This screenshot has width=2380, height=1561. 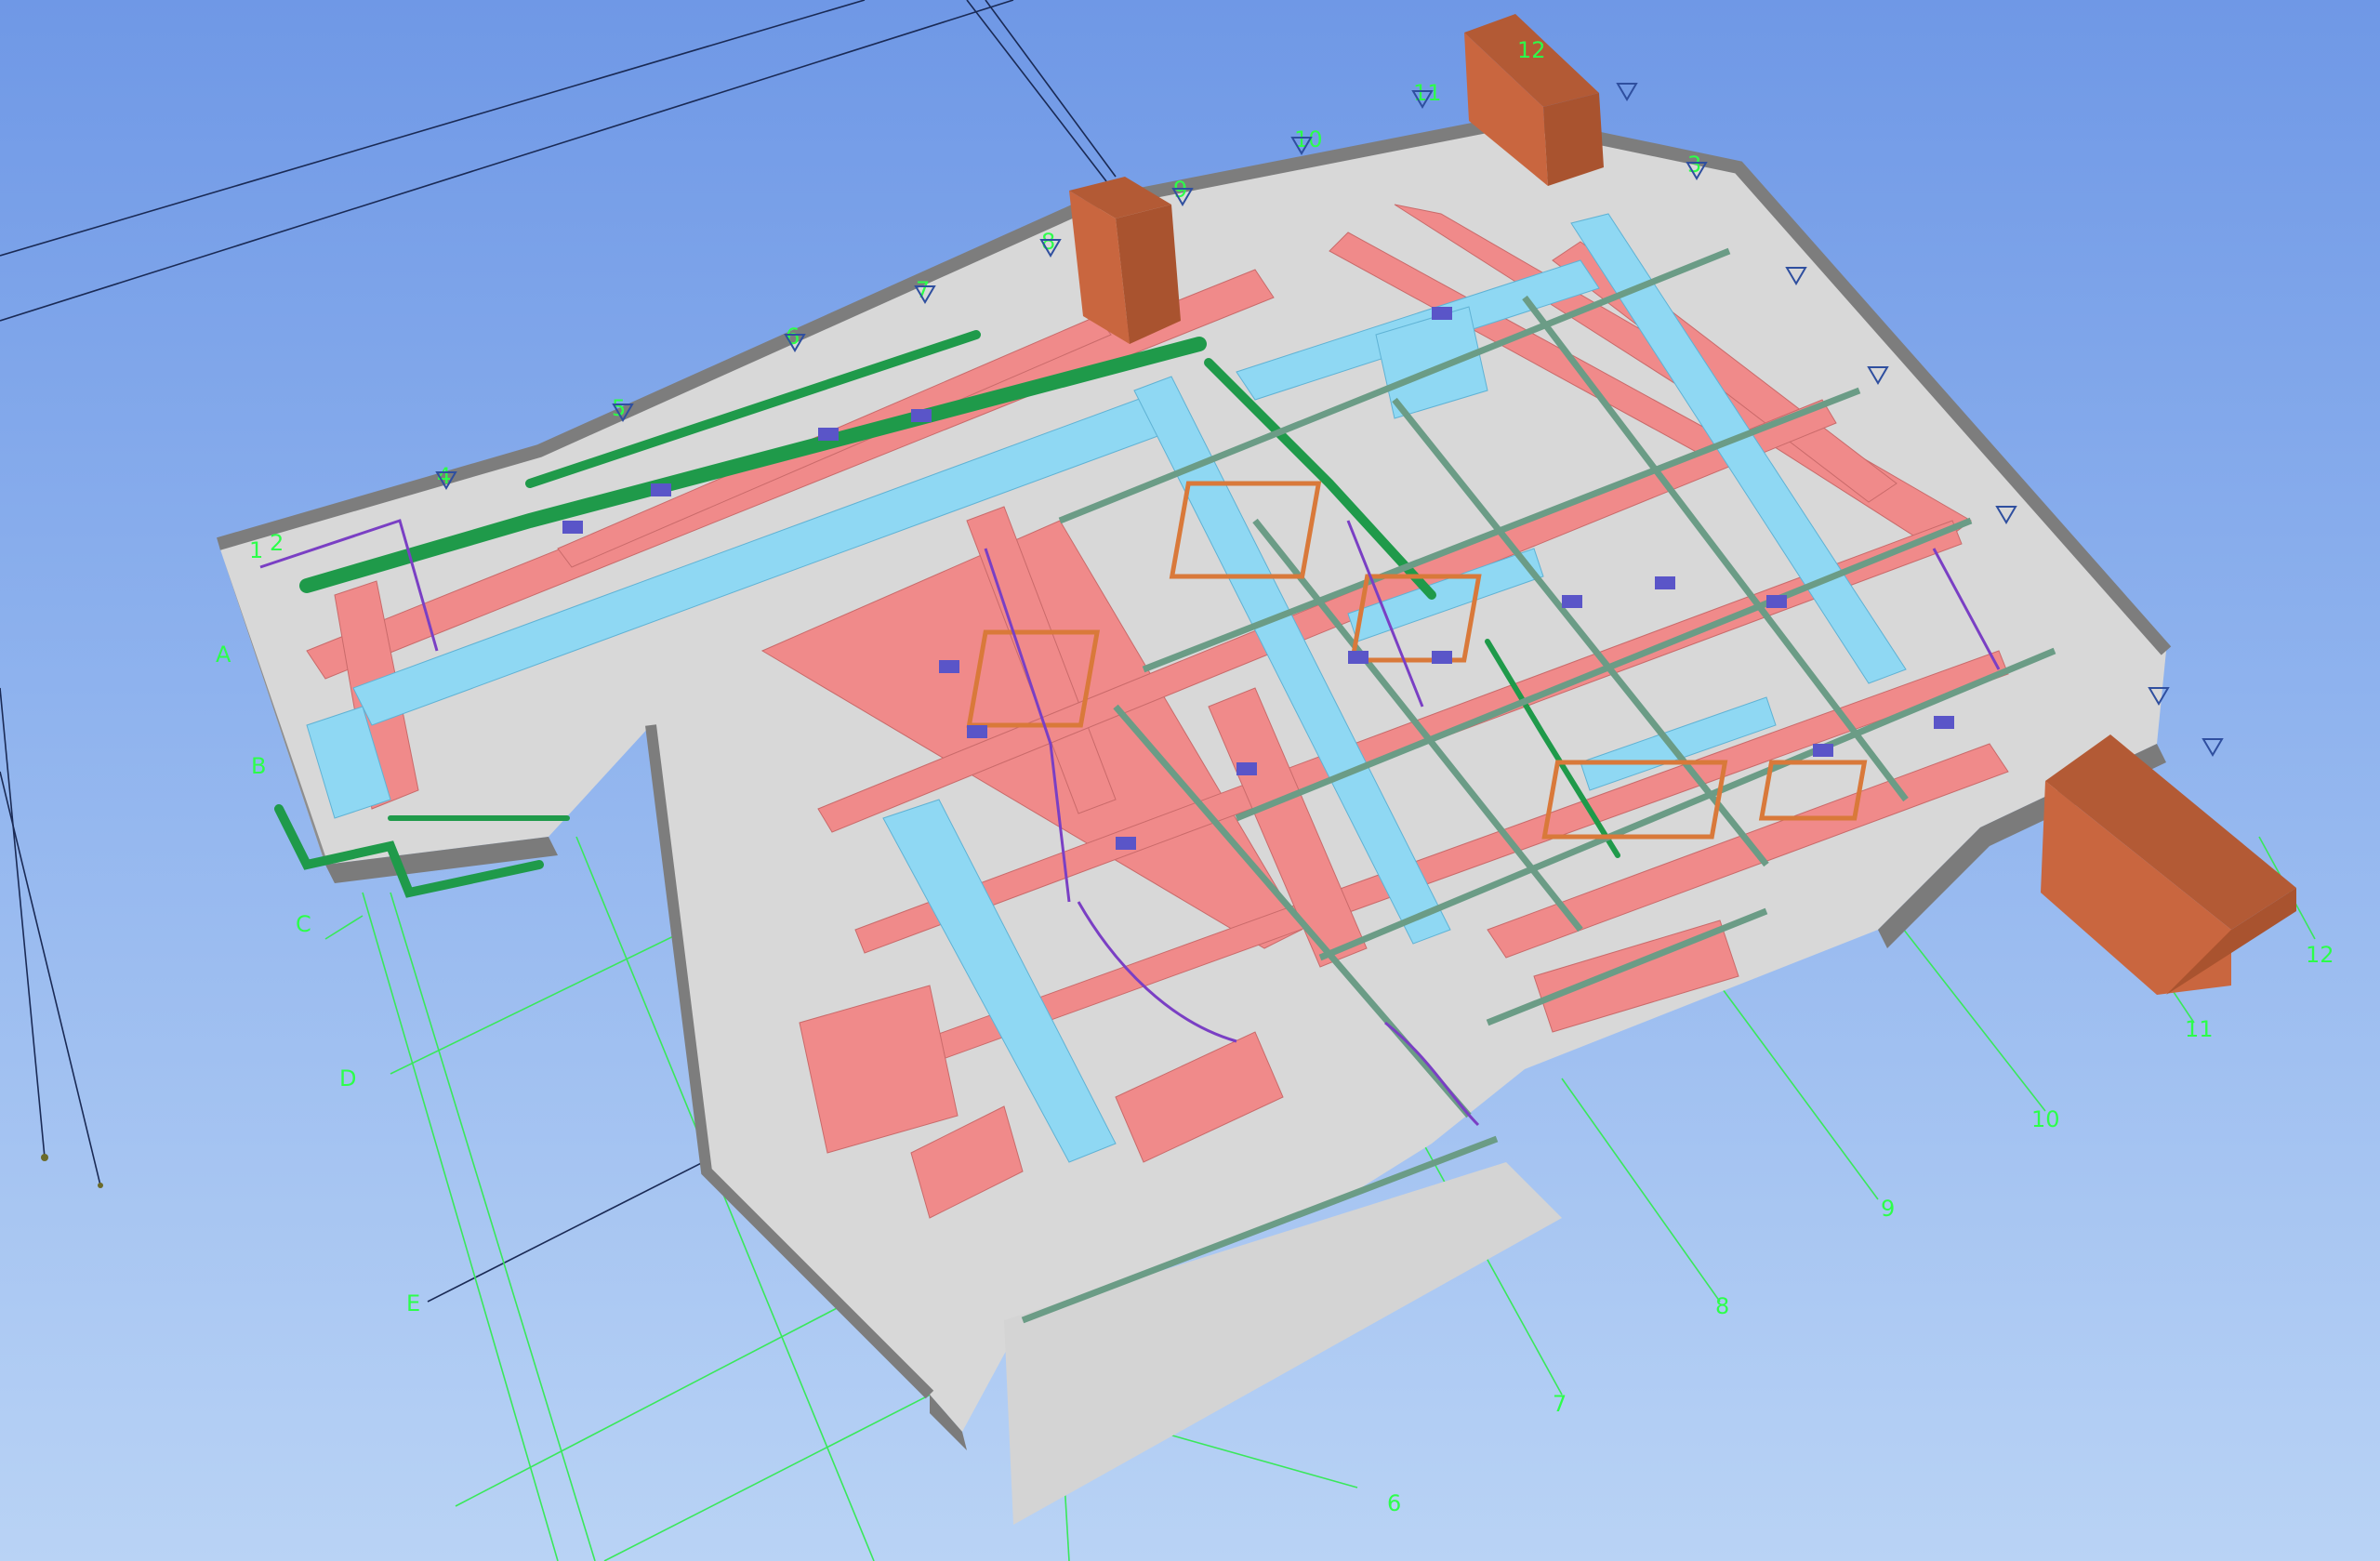 I want to click on grid-label-e: E, so click(x=413, y=1303).